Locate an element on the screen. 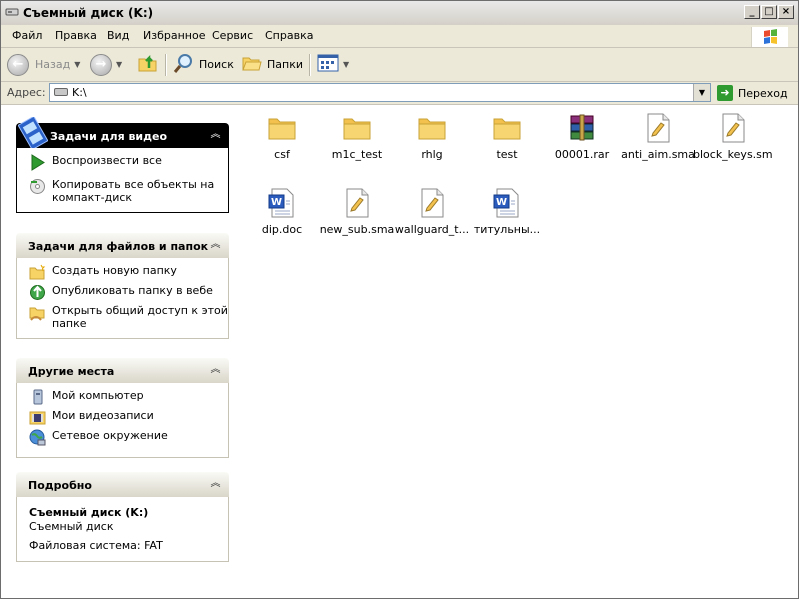 The height and width of the screenshot is (599, 799). file-tasks-header: Задачи для файлов и папок ︽ is located at coordinates (122, 245).